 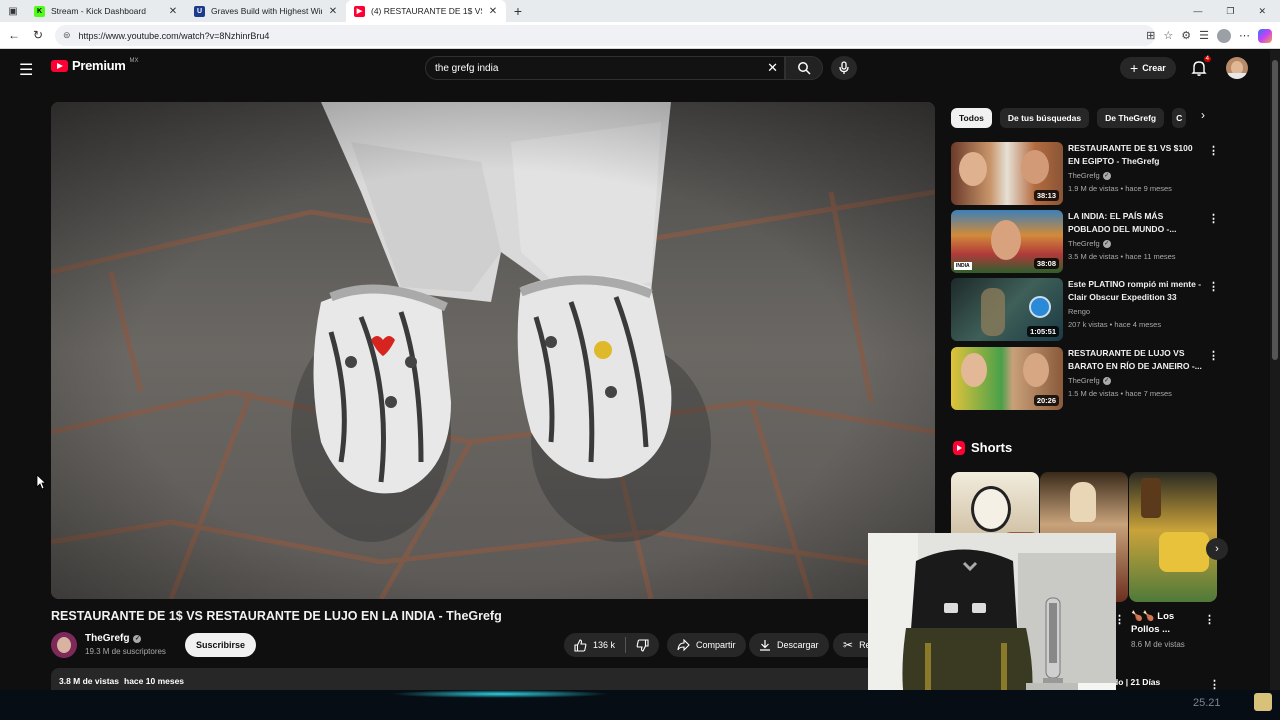 I want to click on clear-search-icon: ✕, so click(x=772, y=68).